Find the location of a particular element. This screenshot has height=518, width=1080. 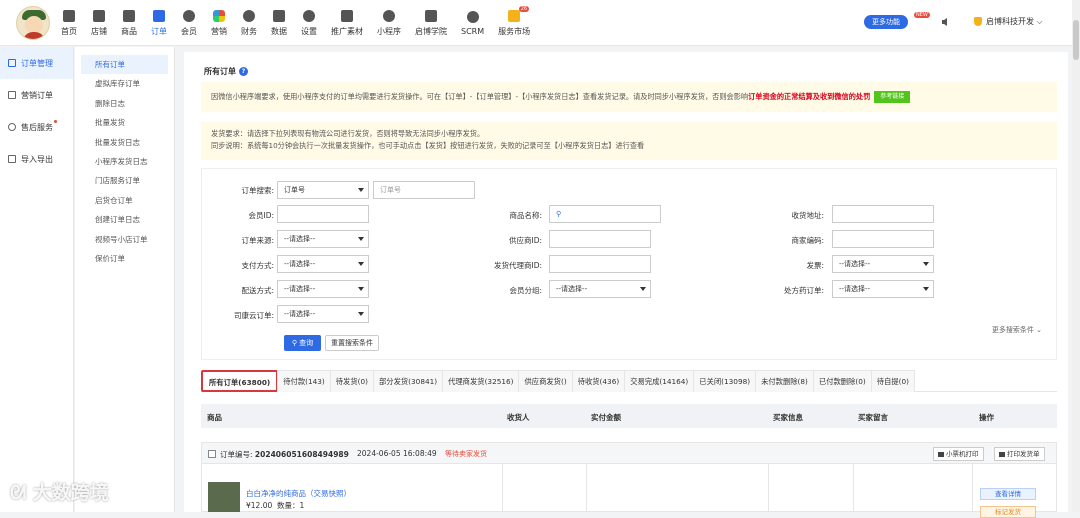

order-status: 等待卖家发货 is located at coordinates (466, 454).